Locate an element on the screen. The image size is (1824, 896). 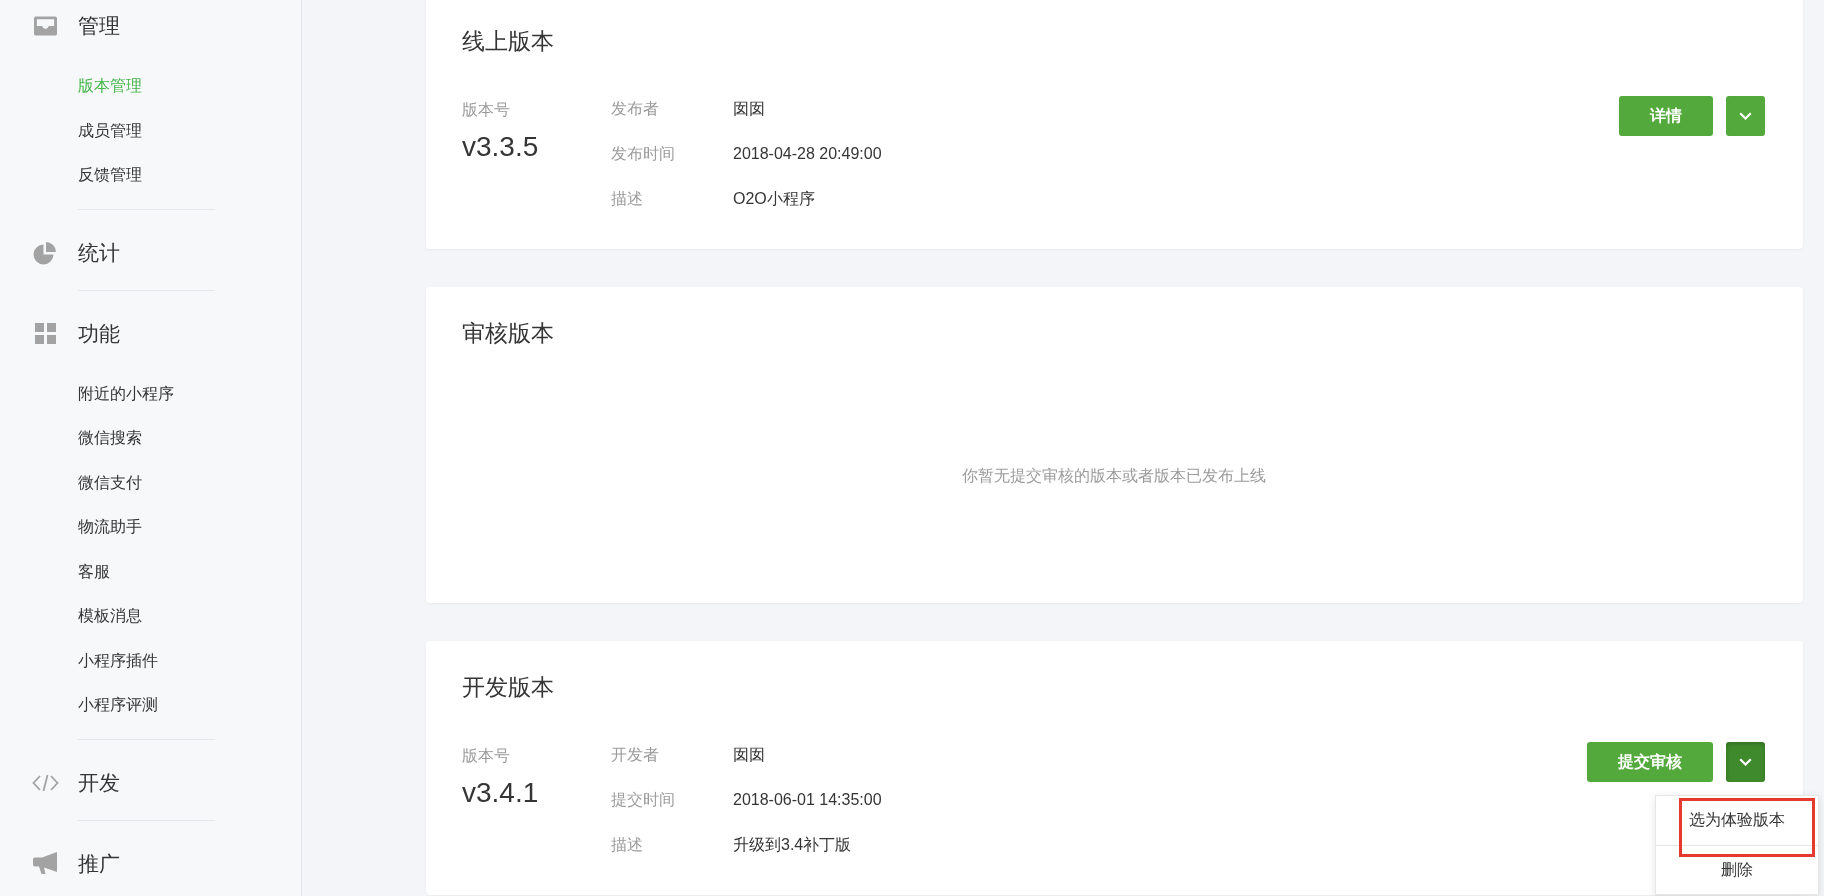
nav-group-title: 功能 is located at coordinates (99, 333).